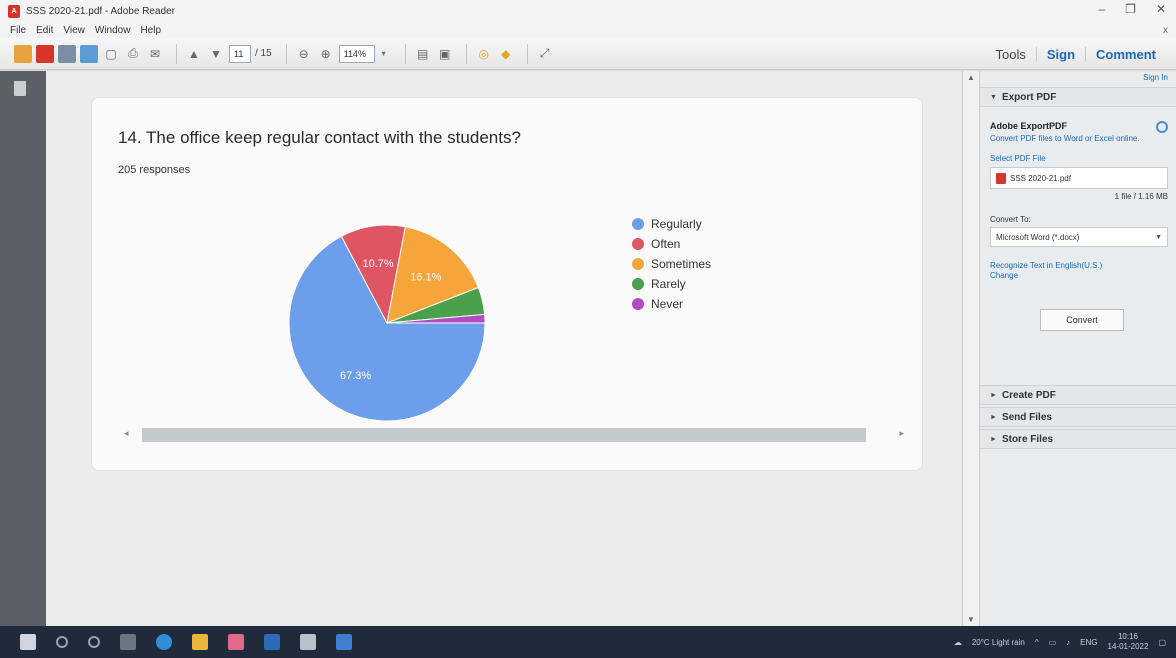 The image size is (1176, 658). Describe the element at coordinates (1141, 196) in the screenshot. I see `file-size: 1 file / 1.16 MB` at that location.